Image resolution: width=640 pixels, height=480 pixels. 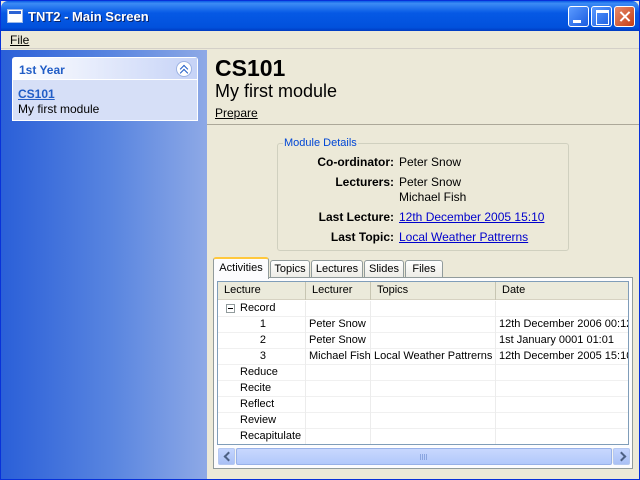 I want to click on table-row-activity: Recapitulate, so click(x=423, y=436).